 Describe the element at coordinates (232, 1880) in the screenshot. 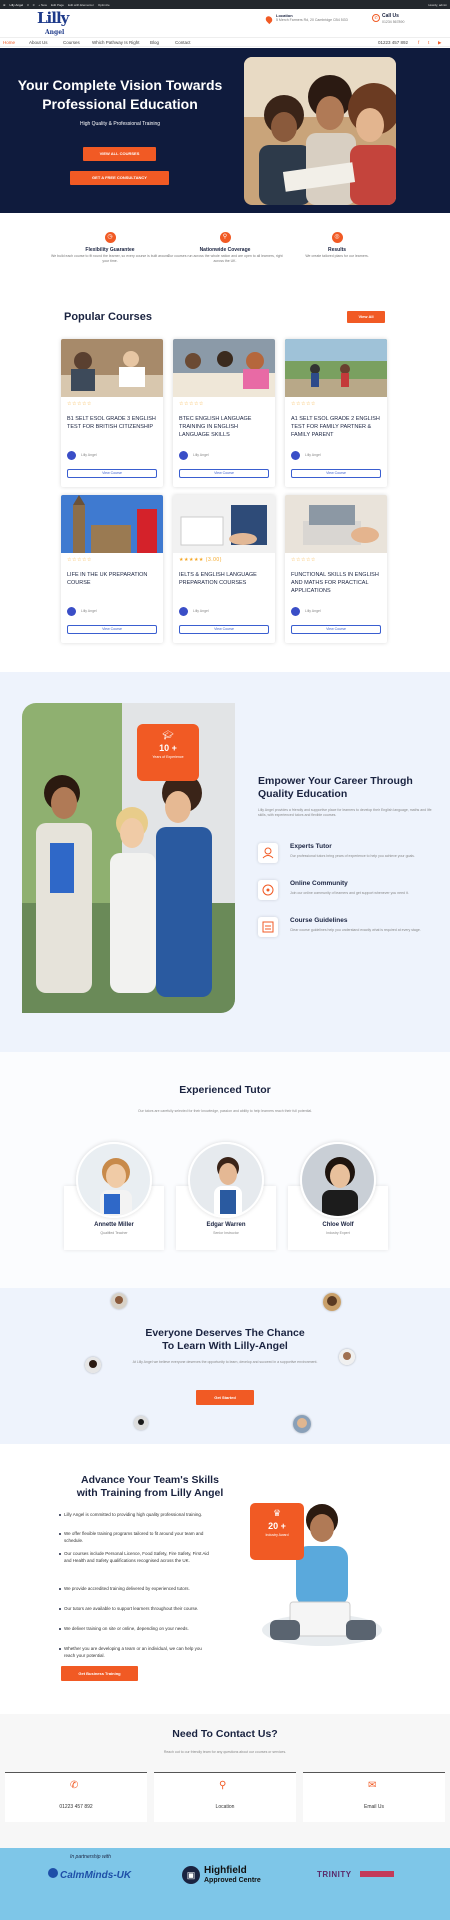

I see `highfield-approved: Approved Centre` at that location.